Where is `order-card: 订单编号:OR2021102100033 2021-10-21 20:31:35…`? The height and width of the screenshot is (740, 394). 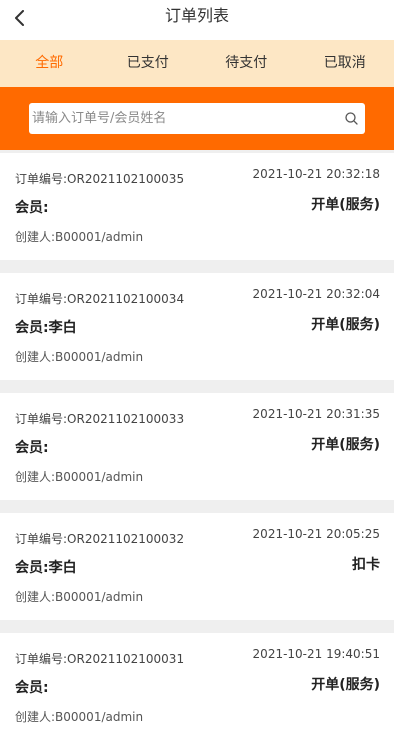 order-card: 订单编号:OR2021102100033 2021-10-21 20:31:35… is located at coordinates (197, 446).